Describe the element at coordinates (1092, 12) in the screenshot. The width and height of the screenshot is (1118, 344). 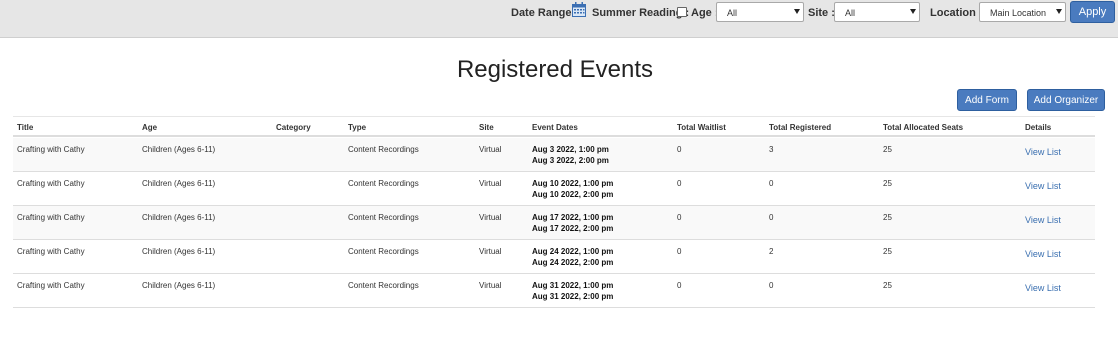
I see `apply-button: Apply` at that location.